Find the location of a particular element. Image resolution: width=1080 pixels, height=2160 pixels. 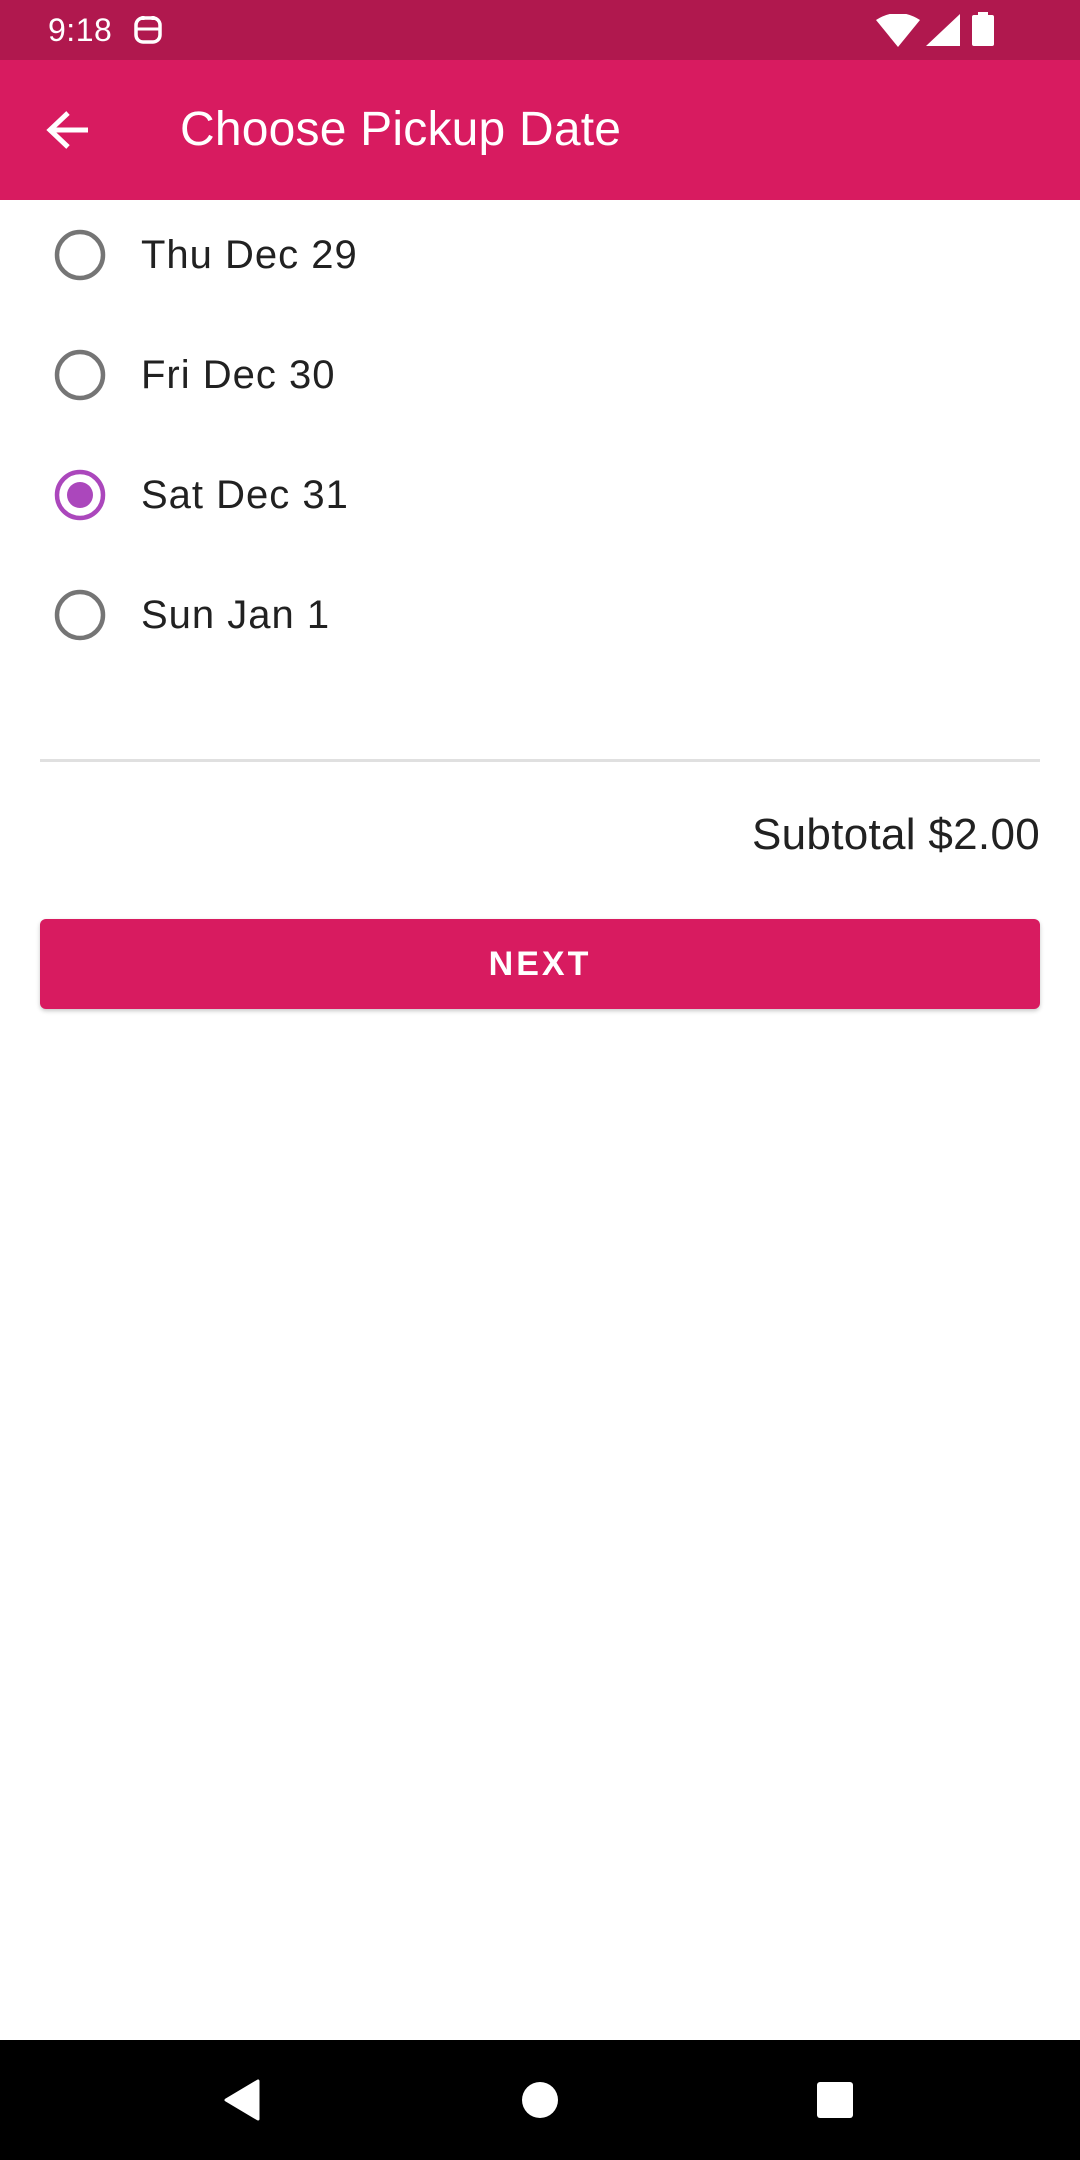

radio-option-label: Thu Dec 29 is located at coordinates (249, 255).